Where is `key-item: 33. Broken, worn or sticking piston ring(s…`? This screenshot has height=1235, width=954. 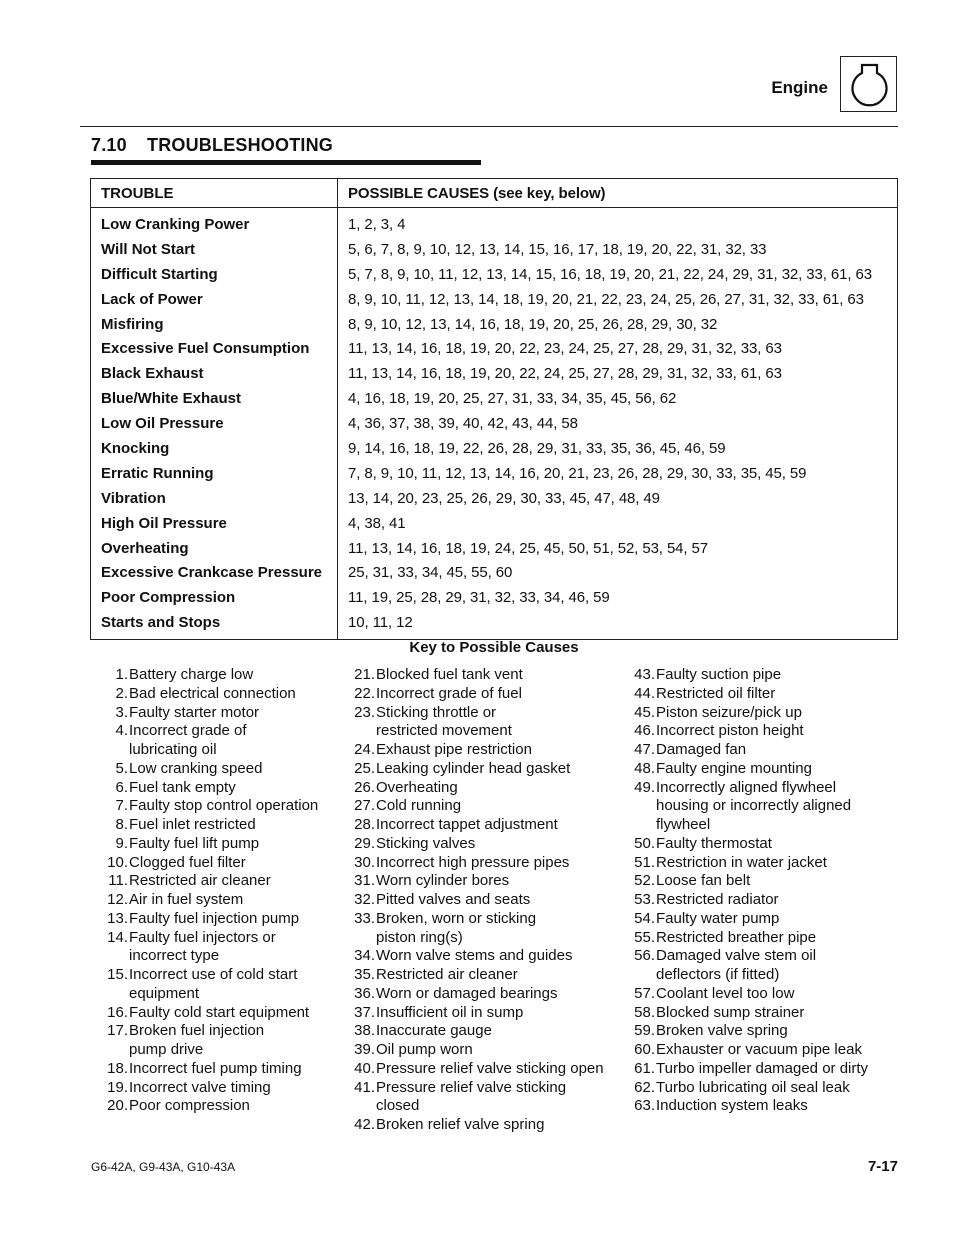 key-item: 33. Broken, worn or sticking piston ring(s… is located at coordinates (480, 929).